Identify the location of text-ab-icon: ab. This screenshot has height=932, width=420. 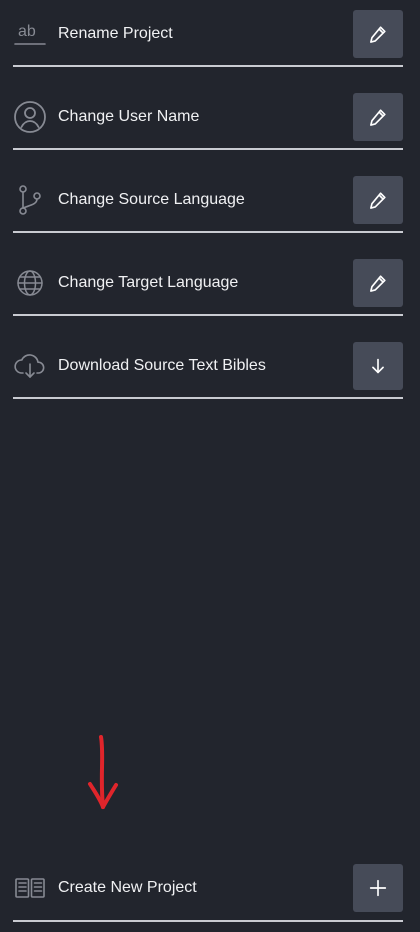
(30, 34).